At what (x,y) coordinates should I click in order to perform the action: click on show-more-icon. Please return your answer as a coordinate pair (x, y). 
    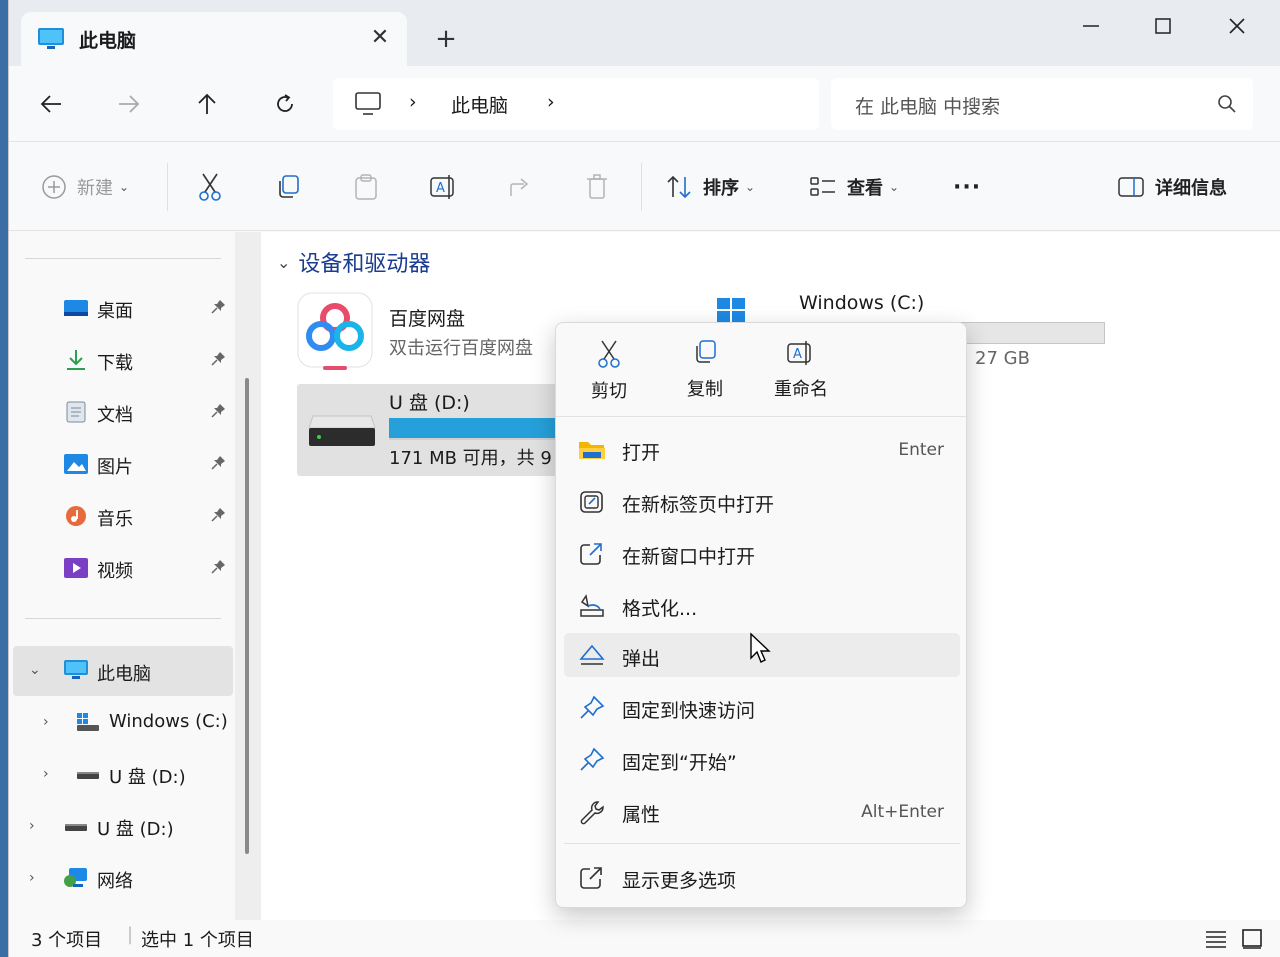
    Looking at the image, I should click on (591, 878).